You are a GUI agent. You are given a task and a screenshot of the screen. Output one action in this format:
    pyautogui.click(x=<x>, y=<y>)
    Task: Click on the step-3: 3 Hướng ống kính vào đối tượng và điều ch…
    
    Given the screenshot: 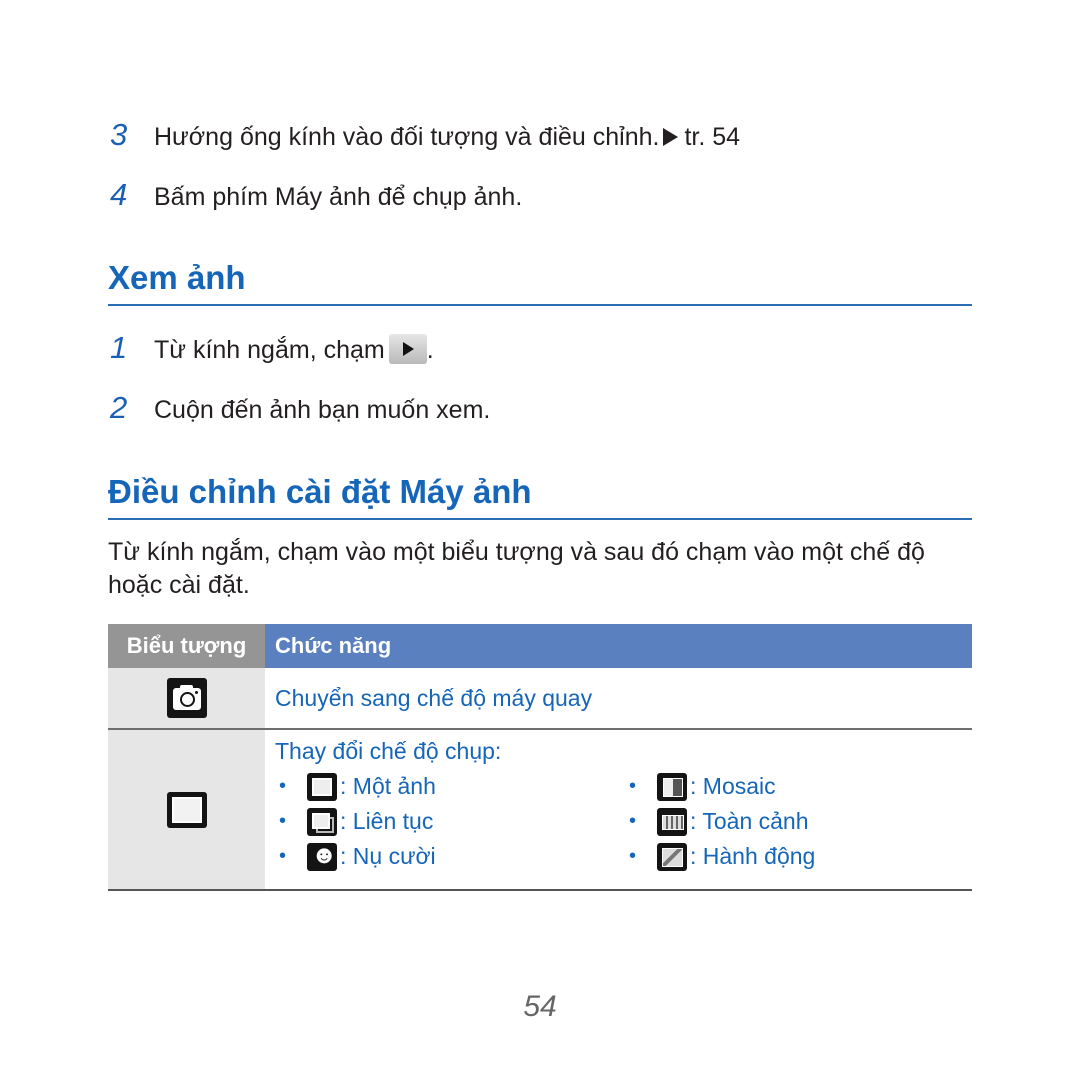 What is the action you would take?
    pyautogui.click(x=425, y=134)
    